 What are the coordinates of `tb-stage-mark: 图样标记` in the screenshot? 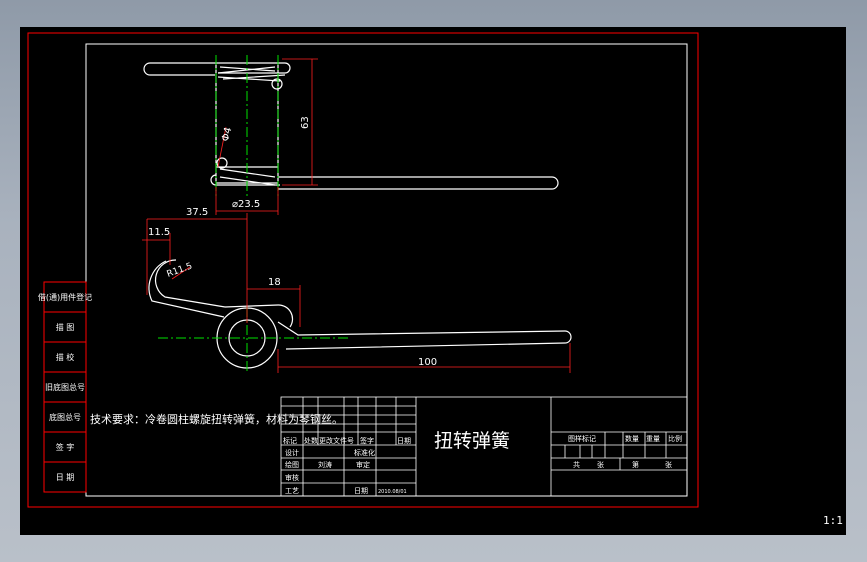 It's located at (582, 438).